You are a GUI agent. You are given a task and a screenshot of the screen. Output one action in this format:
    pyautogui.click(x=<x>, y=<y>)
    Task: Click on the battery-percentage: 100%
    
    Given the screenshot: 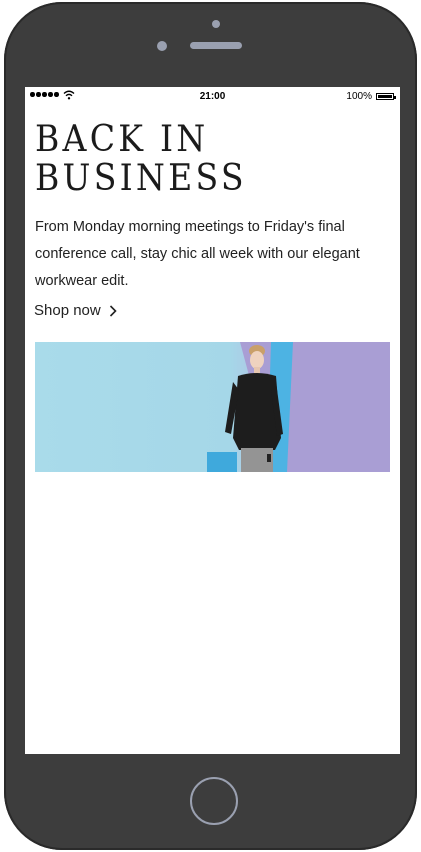 What is the action you would take?
    pyautogui.click(x=359, y=96)
    